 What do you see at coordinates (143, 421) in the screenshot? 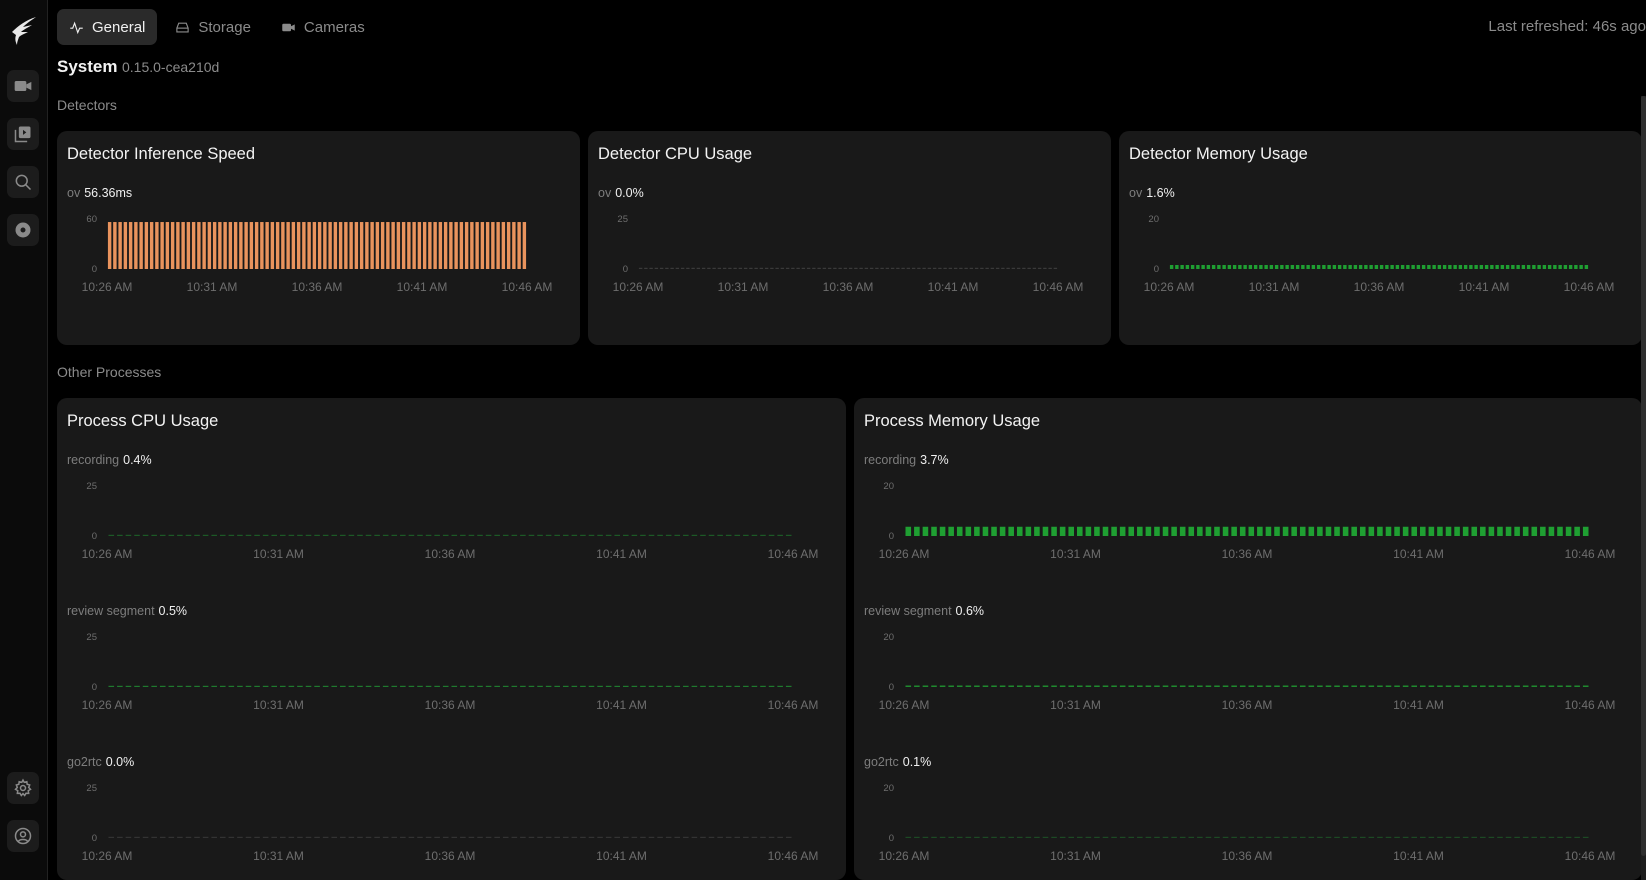
I see `card-title: Process CPU Usage` at bounding box center [143, 421].